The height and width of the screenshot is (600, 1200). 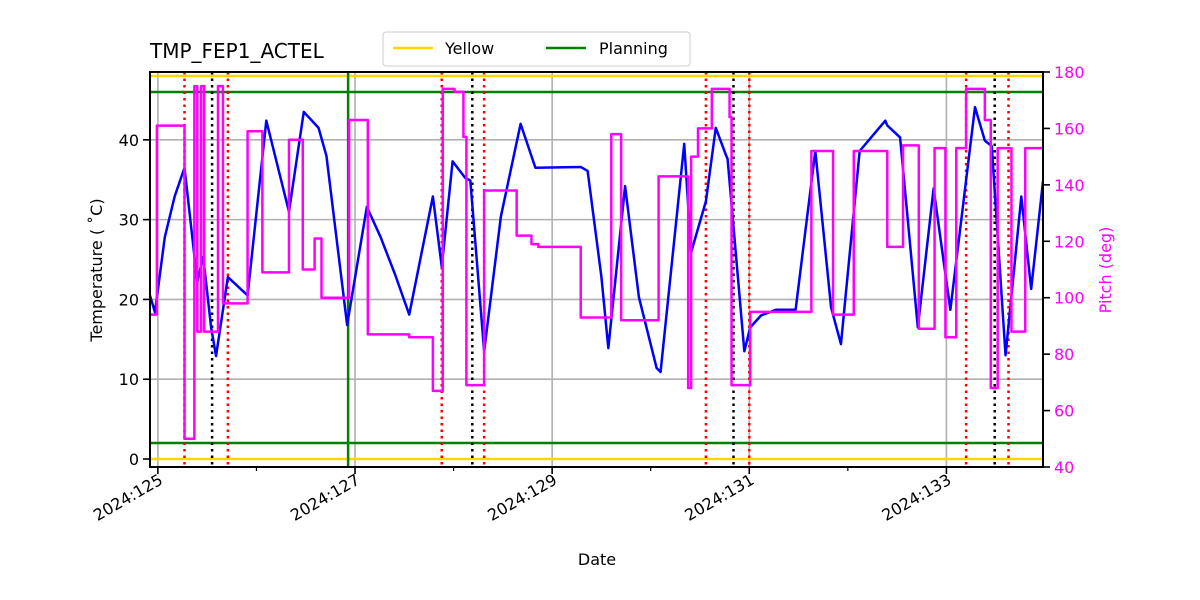 What do you see at coordinates (719, 497) in the screenshot?
I see `x-tick-label: 2024:131` at bounding box center [719, 497].